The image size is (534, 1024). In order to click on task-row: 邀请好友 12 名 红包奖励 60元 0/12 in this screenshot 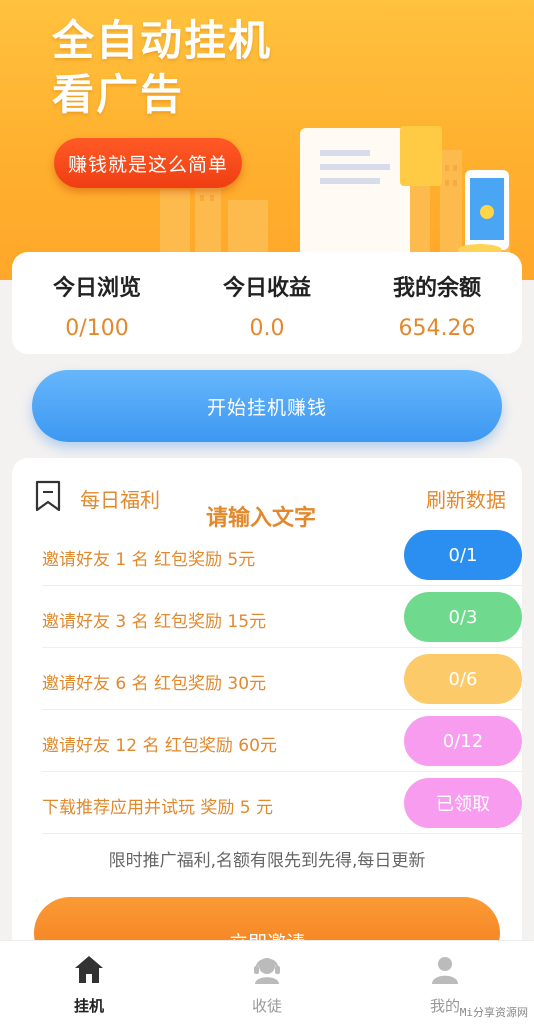, I will do `click(282, 741)`.